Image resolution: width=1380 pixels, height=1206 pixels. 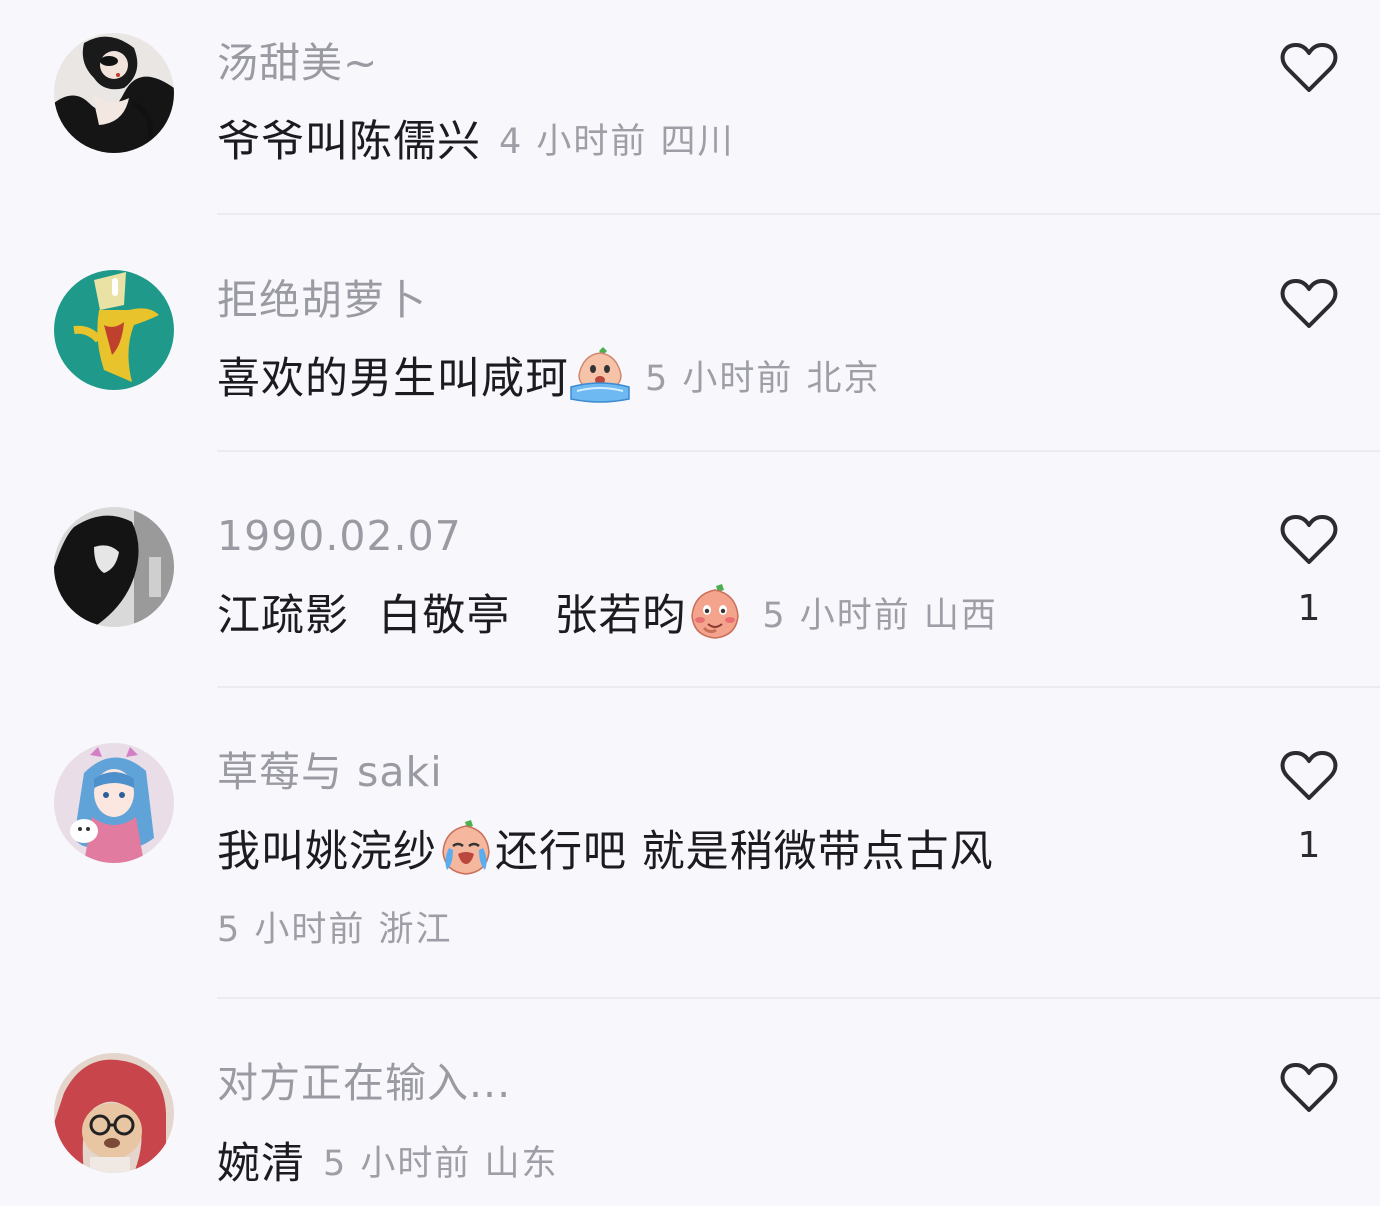 What do you see at coordinates (339, 536) in the screenshot?
I see `comment-username: 1990.02.07` at bounding box center [339, 536].